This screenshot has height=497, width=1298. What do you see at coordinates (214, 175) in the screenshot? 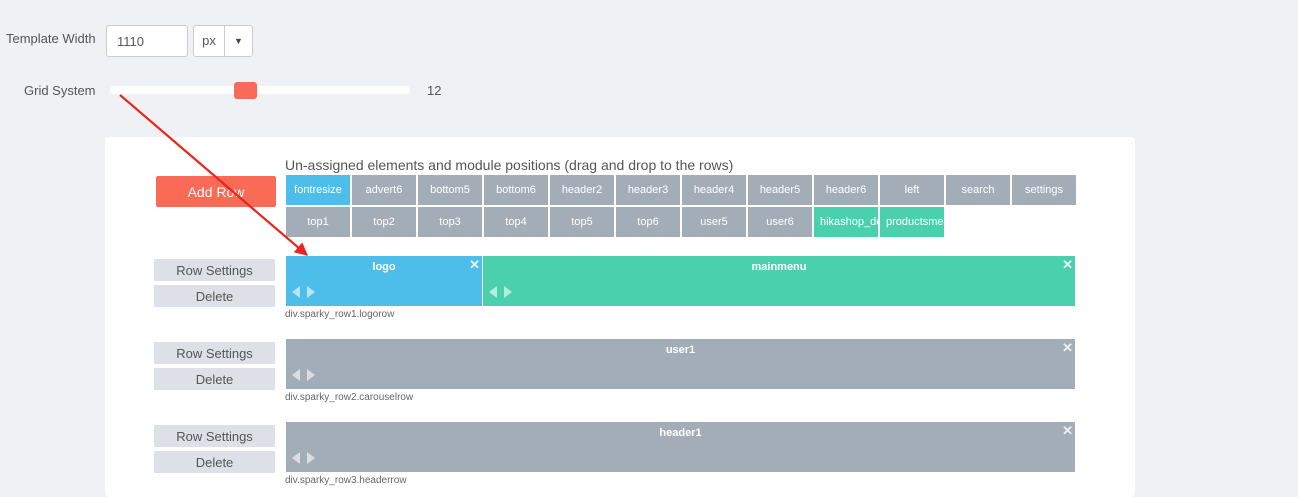
I see `annotation-arrow` at bounding box center [214, 175].